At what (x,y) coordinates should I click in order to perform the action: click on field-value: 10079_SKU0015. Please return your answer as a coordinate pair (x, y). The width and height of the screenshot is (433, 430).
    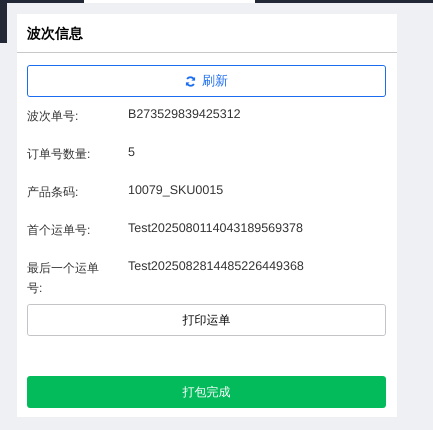
    Looking at the image, I should click on (176, 190).